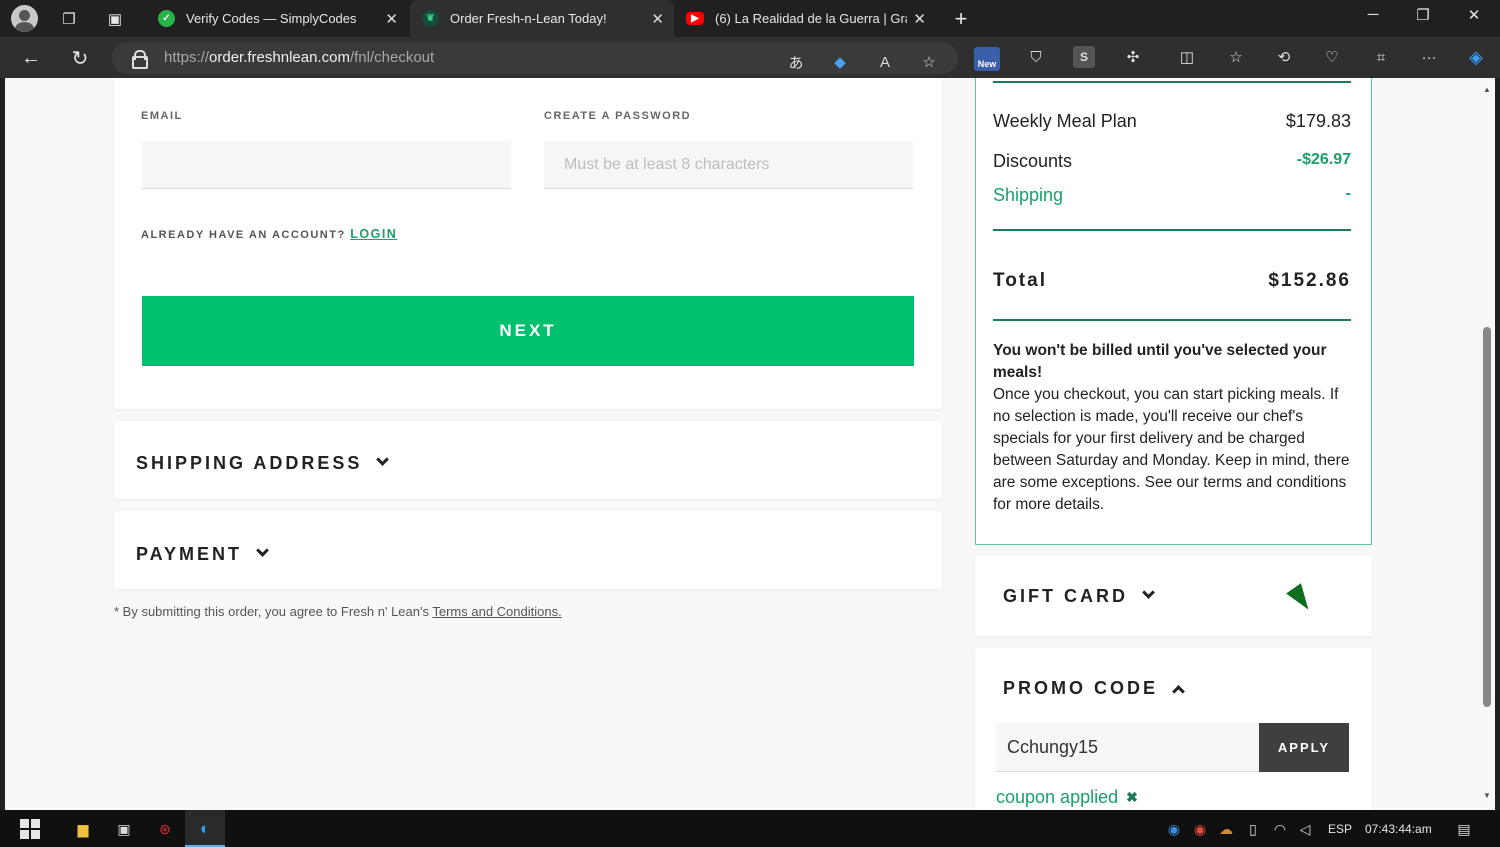 The height and width of the screenshot is (847, 1500). I want to click on payment-title: PAYMENT, so click(189, 554).